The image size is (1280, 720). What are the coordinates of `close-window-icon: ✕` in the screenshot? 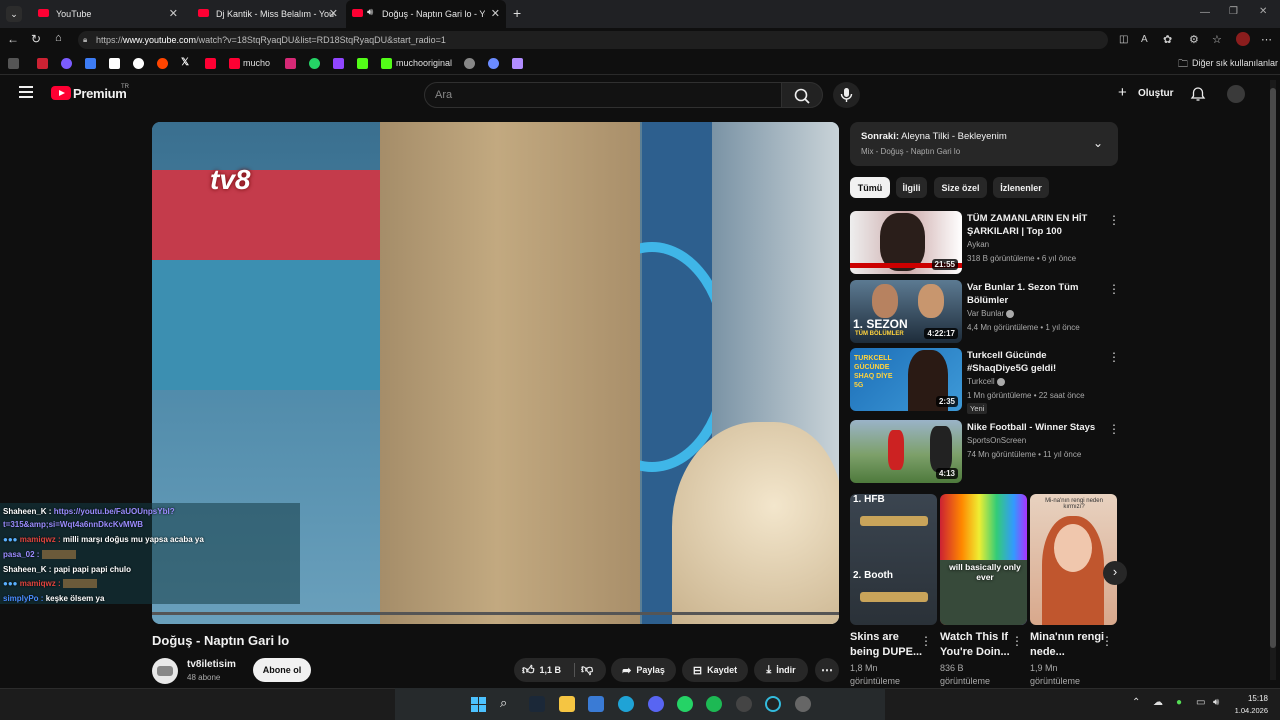 It's located at (1263, 11).